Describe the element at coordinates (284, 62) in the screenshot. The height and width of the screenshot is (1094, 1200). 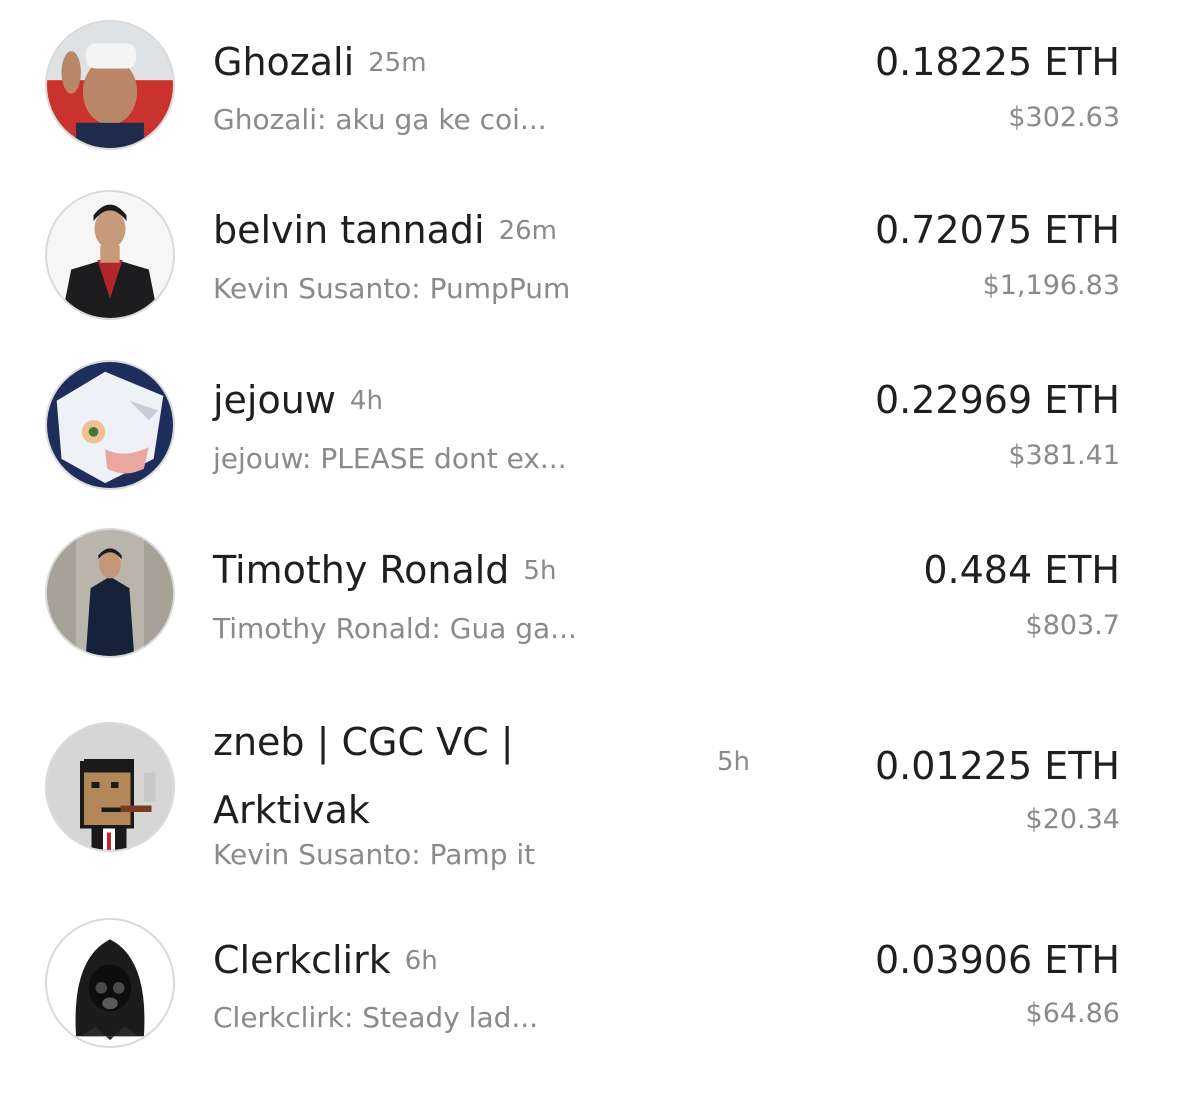
I see `contact-name: Ghozali` at that location.